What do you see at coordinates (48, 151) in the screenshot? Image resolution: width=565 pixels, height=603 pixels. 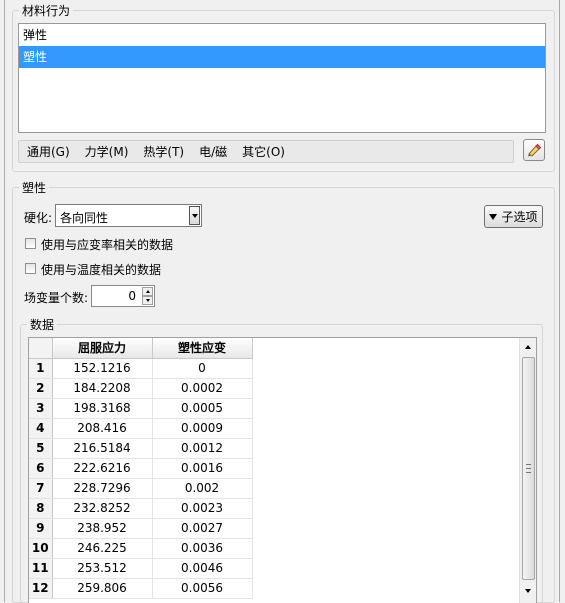 I see `menu-general: 通用(G)` at bounding box center [48, 151].